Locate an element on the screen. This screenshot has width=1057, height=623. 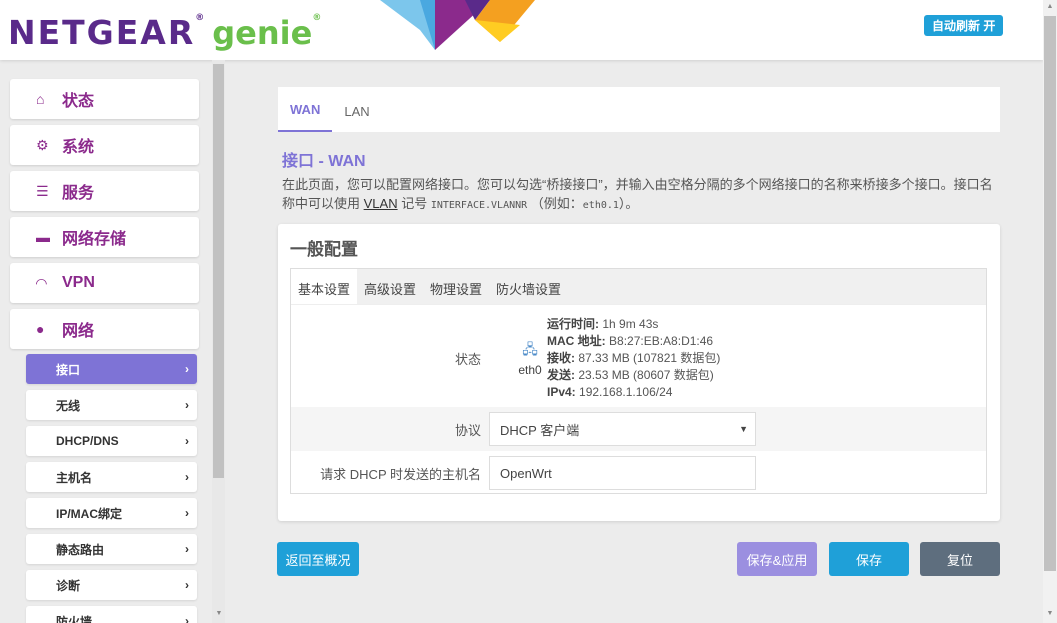
submenu-static-routes: 静态路由 › is located at coordinates (111, 549).